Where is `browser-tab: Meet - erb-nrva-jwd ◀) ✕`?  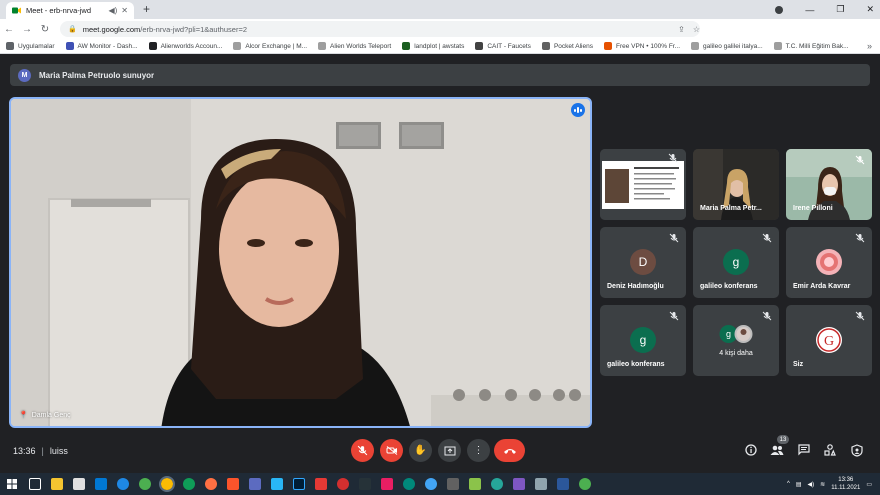 browser-tab: Meet - erb-nrva-jwd ◀) ✕ is located at coordinates (70, 10).